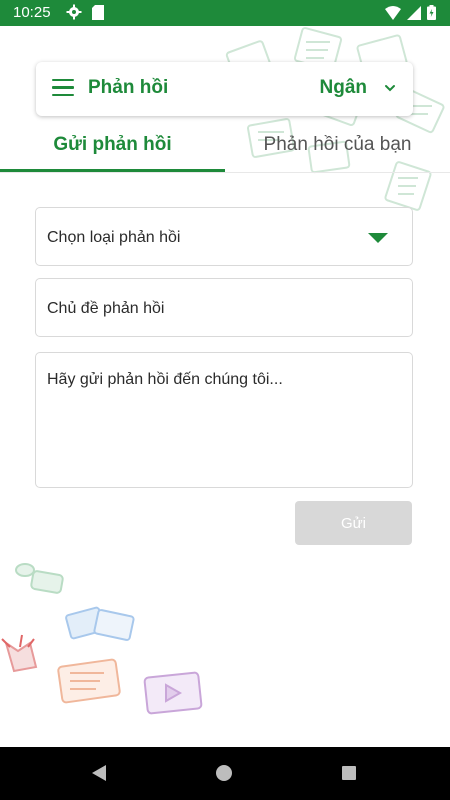 This screenshot has width=450, height=800. Describe the element at coordinates (225, 13) in the screenshot. I see `status-bar: 10:25` at that location.